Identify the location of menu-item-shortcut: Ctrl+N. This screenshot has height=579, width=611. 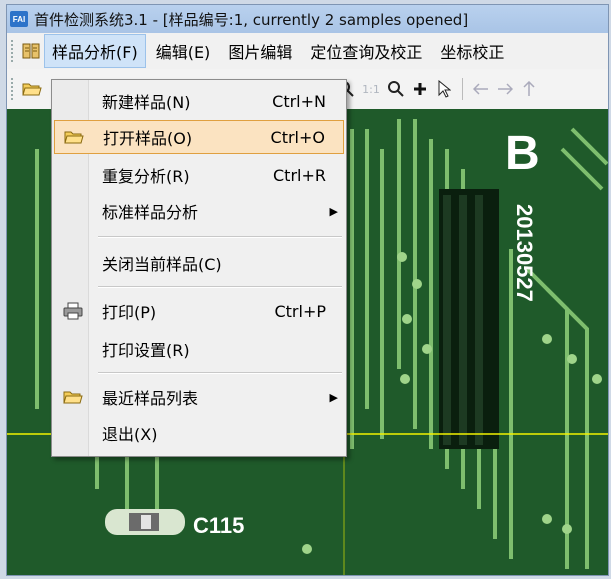
(299, 101).